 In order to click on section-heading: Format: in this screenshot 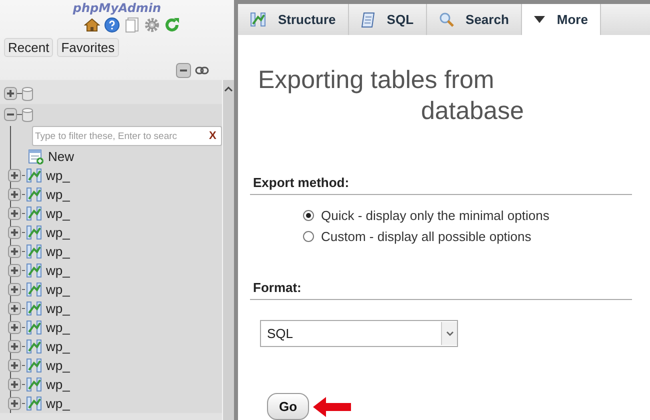, I will do `click(441, 290)`.